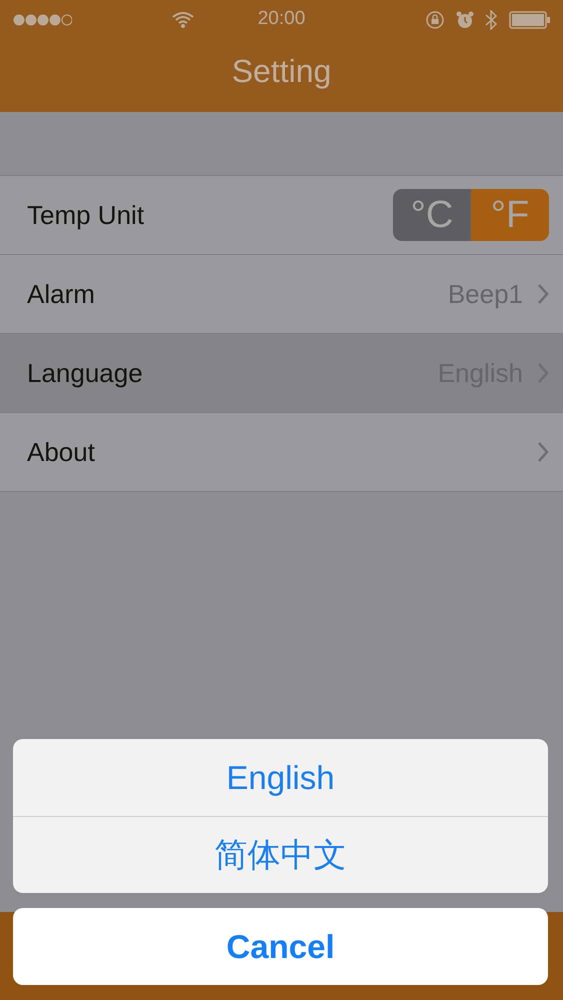  I want to click on row-label: Temp Unit, so click(86, 215).